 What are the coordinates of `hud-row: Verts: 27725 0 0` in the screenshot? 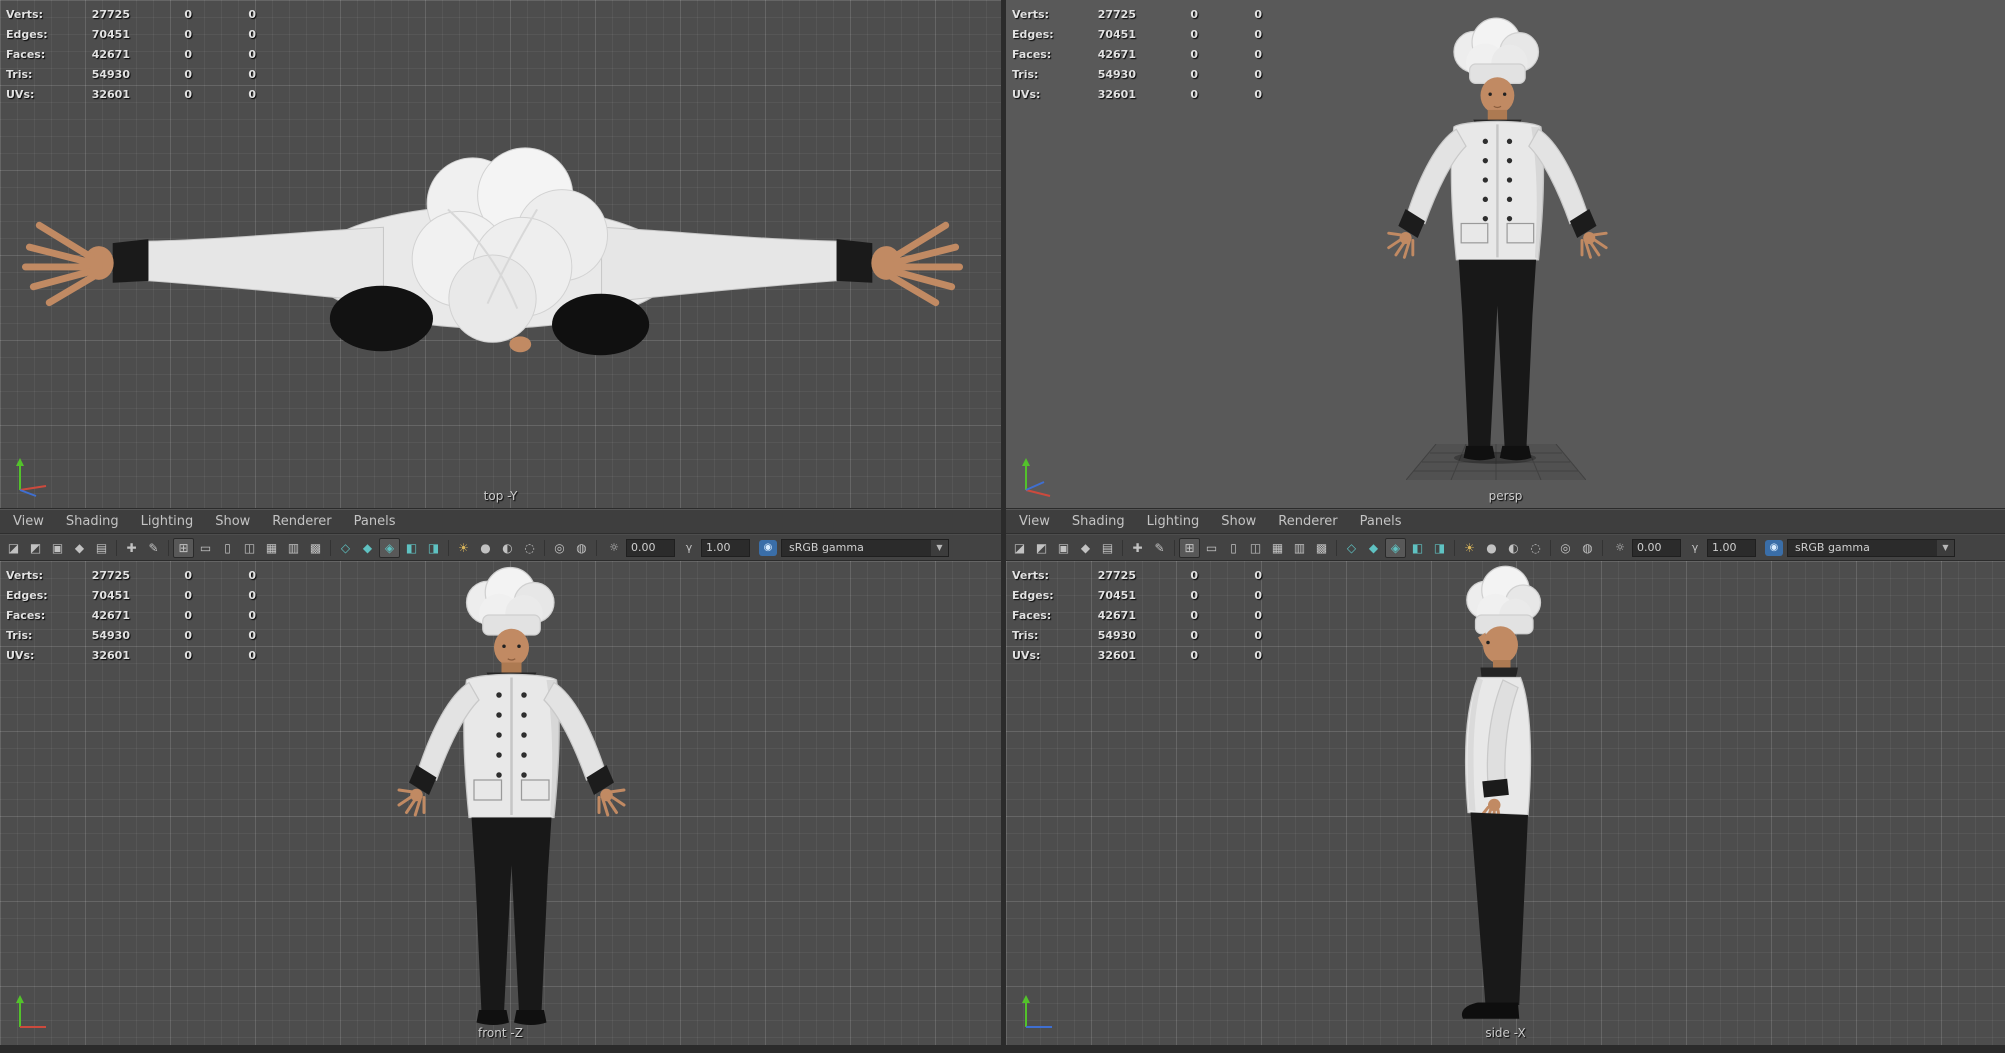 It's located at (131, 14).